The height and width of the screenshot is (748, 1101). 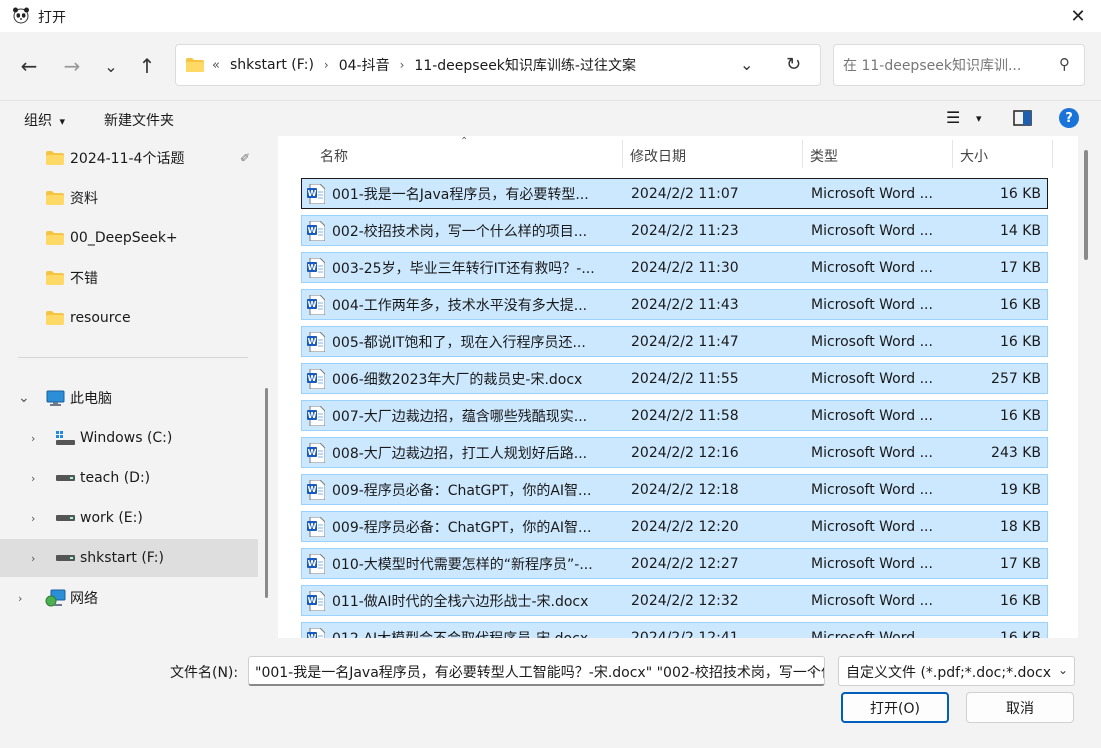 What do you see at coordinates (52, 18) in the screenshot?
I see `window-title: 打开` at bounding box center [52, 18].